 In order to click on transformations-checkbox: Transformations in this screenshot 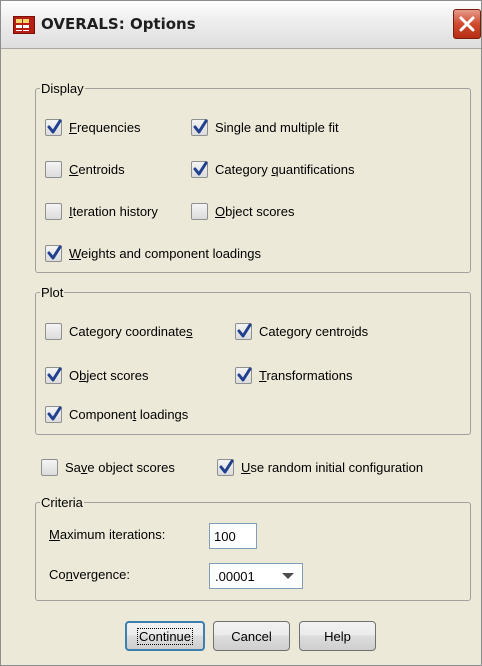, I will do `click(293, 375)`.